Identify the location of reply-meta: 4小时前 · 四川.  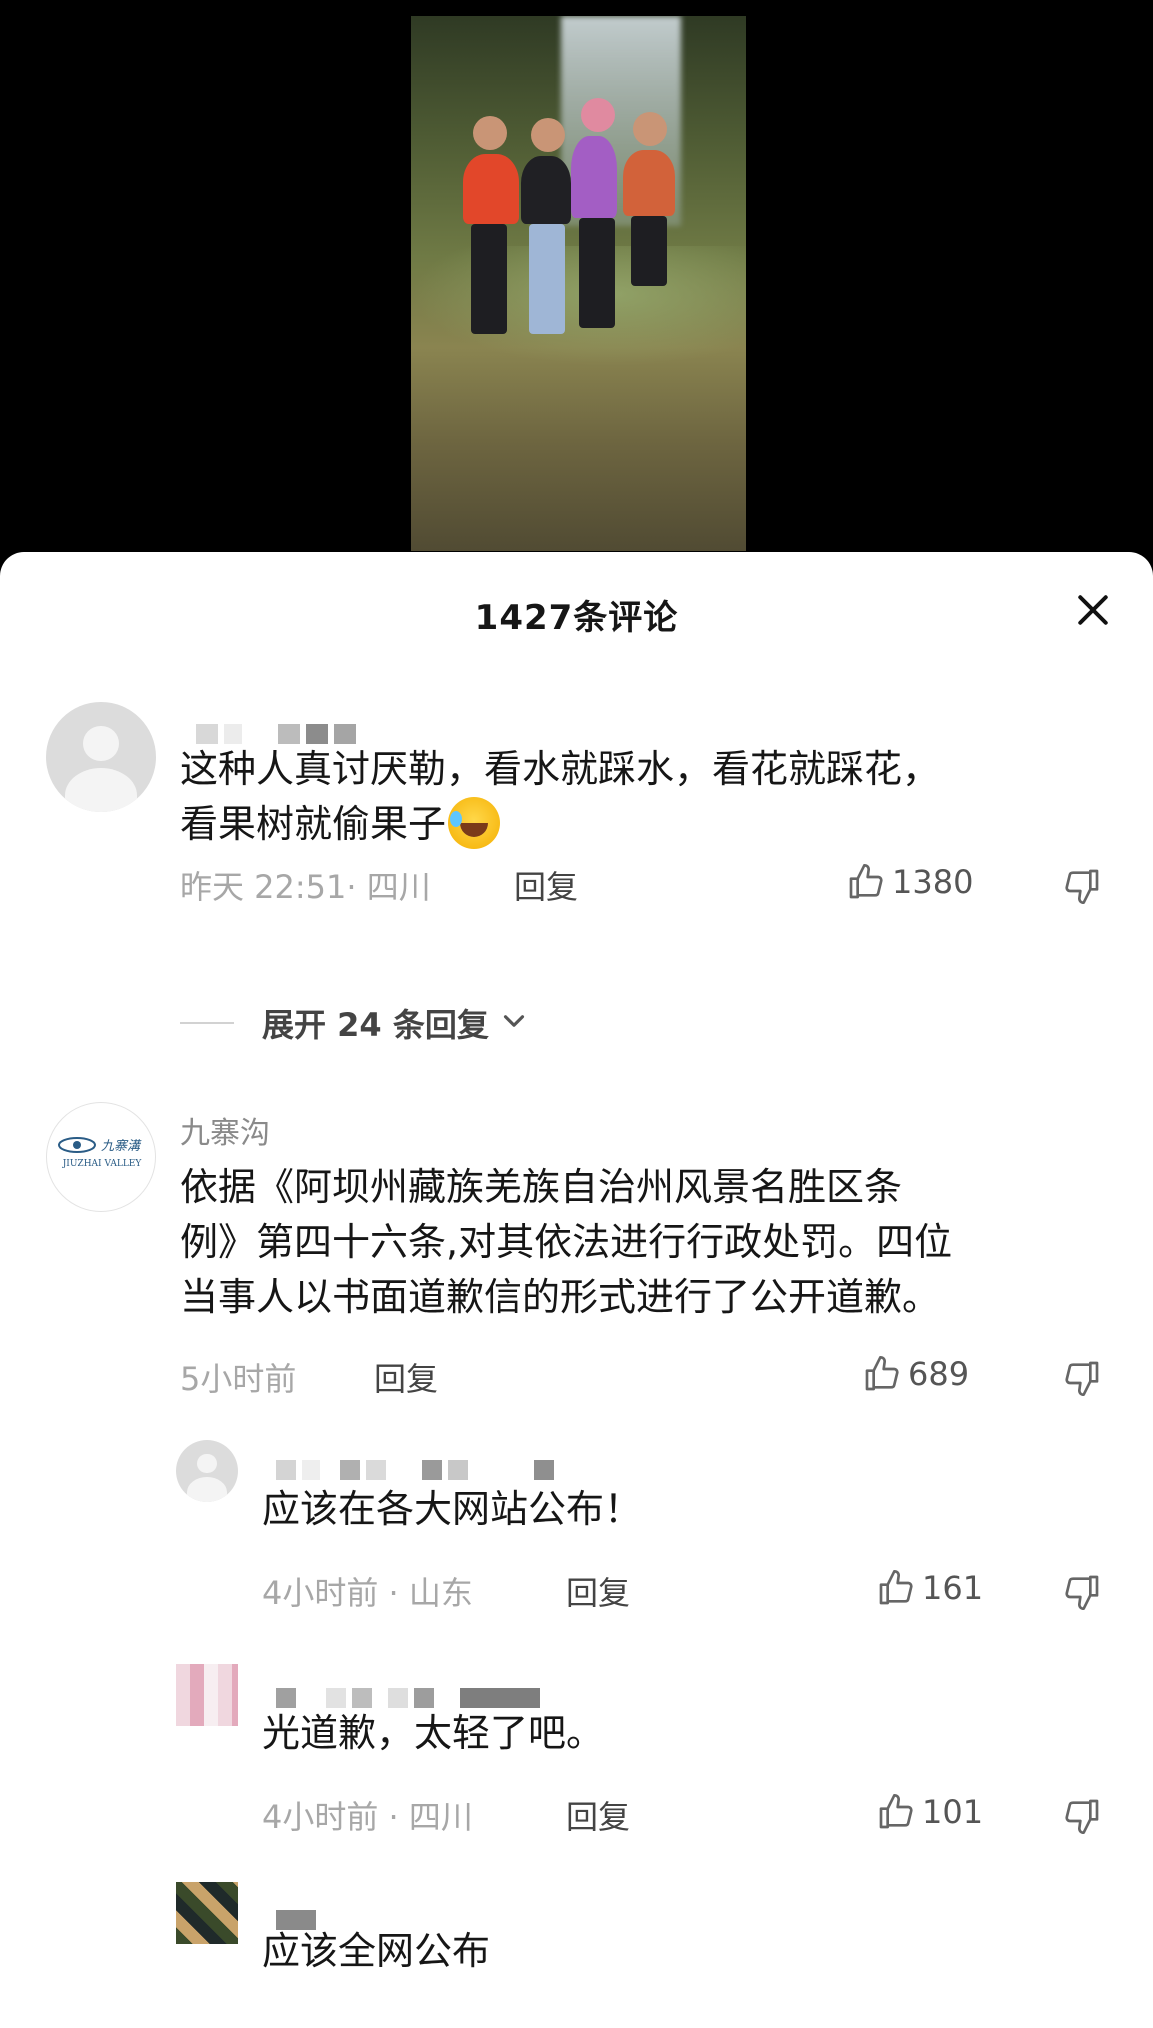
(367, 1817).